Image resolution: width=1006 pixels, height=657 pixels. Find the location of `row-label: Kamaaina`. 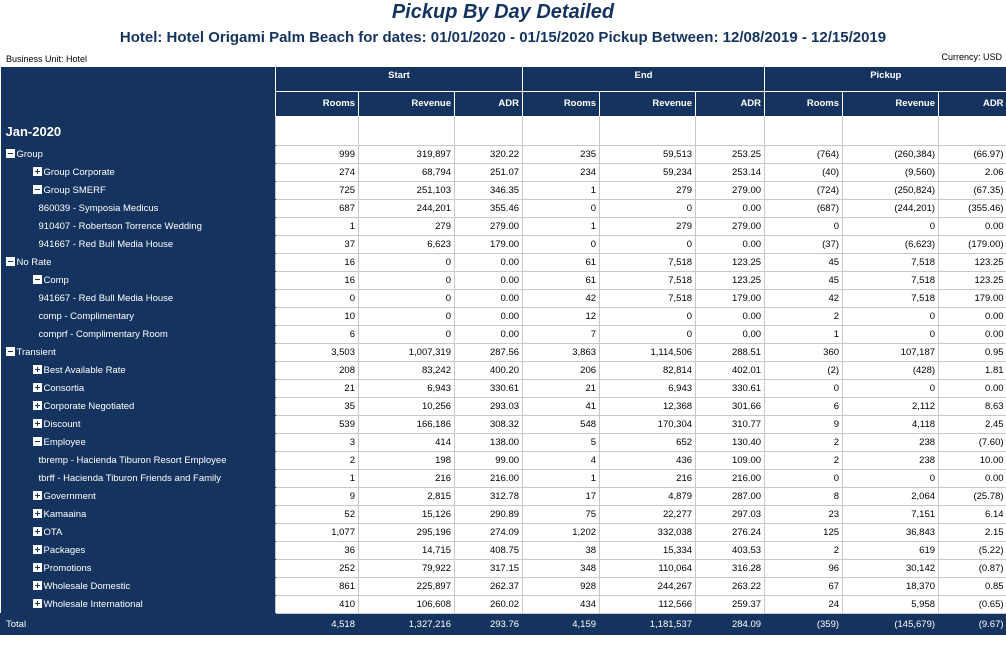

row-label: Kamaaina is located at coordinates (138, 514).